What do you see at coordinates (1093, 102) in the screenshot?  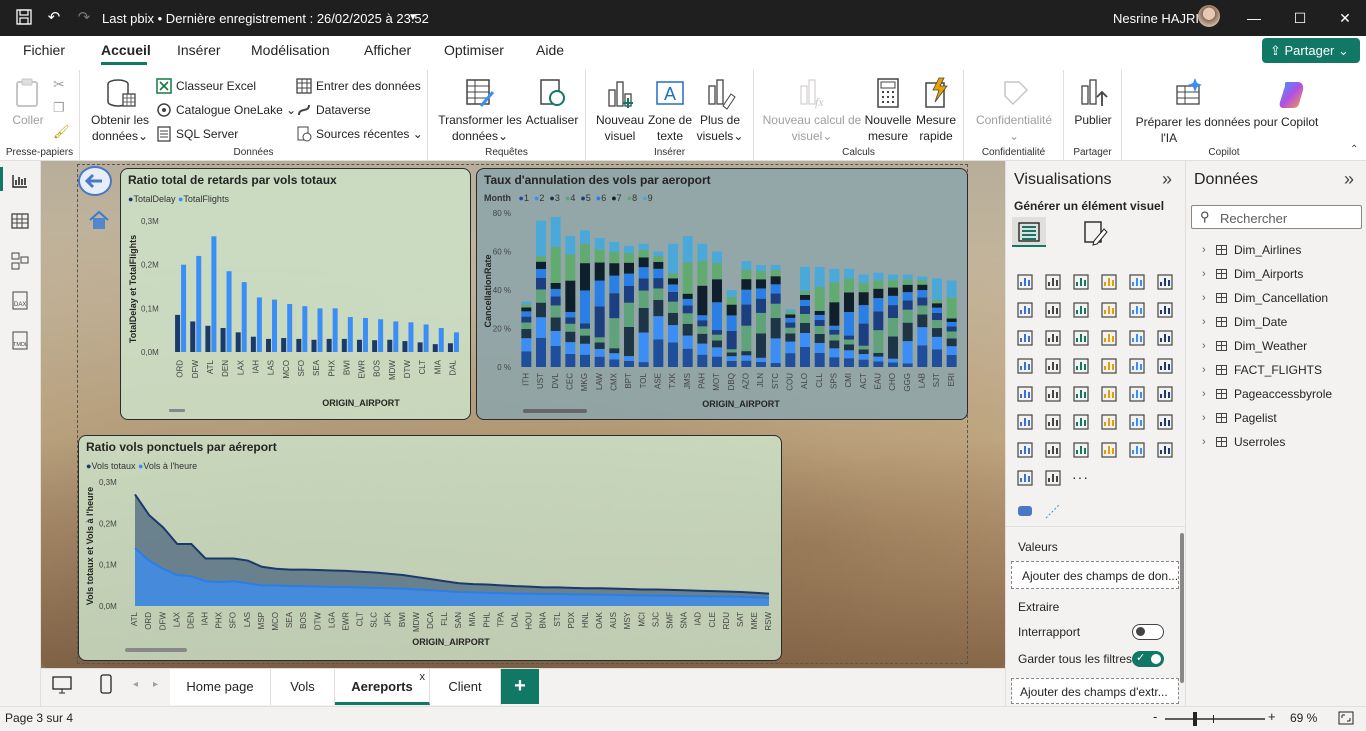 I see `publish-button: Publier` at bounding box center [1093, 102].